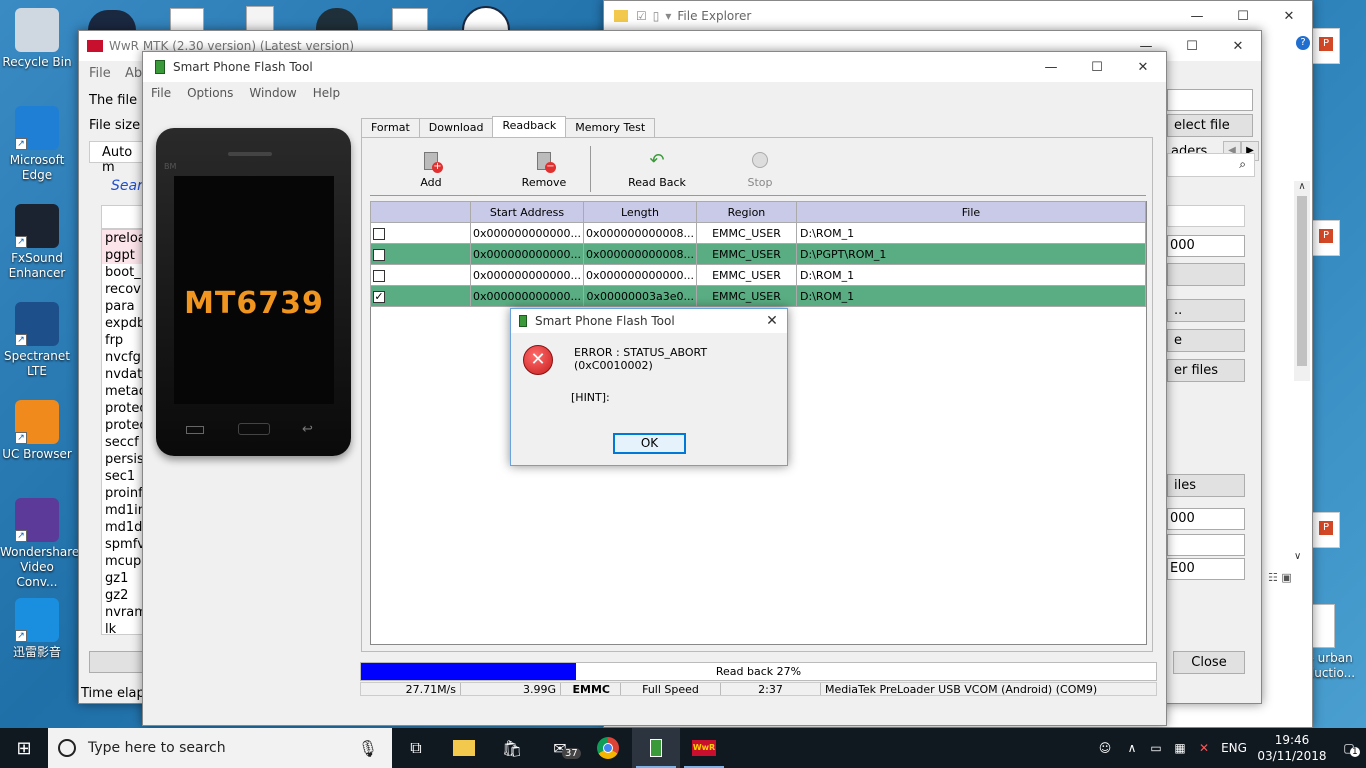  Describe the element at coordinates (1292, 748) in the screenshot. I see `clock: 19:46 03/11/2018` at that location.